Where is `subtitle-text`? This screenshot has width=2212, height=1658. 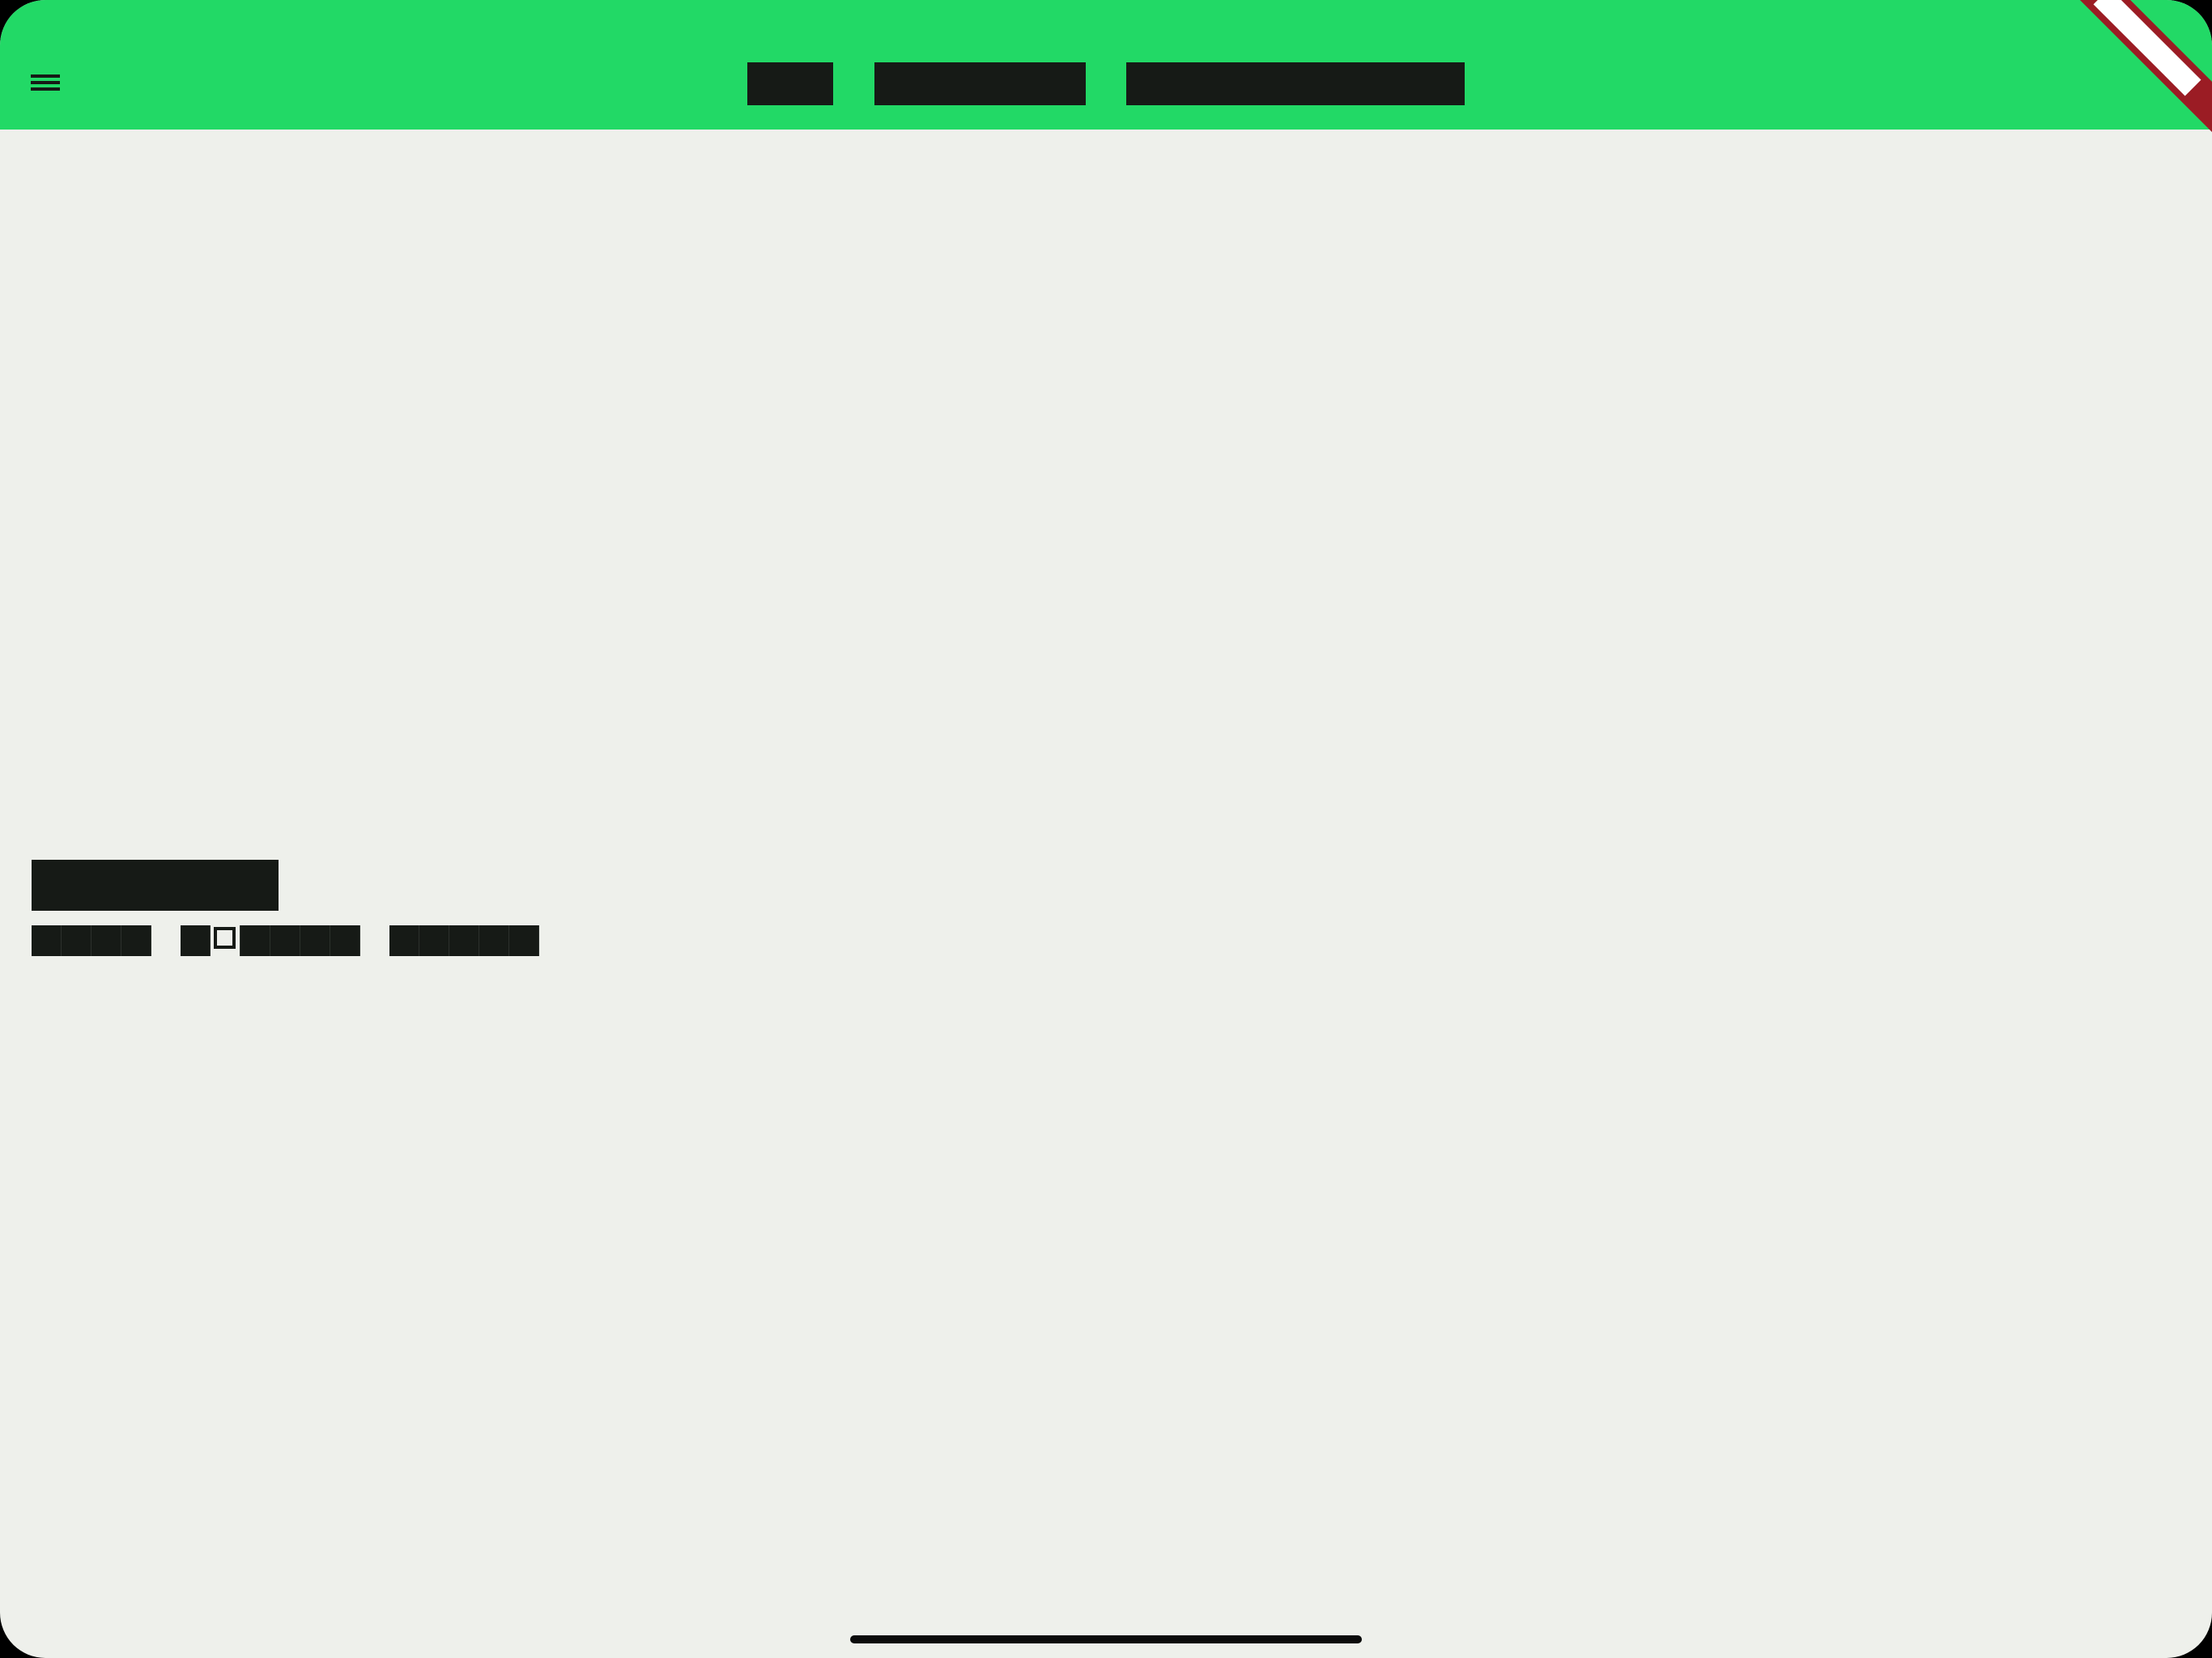 subtitle-text is located at coordinates (300, 940).